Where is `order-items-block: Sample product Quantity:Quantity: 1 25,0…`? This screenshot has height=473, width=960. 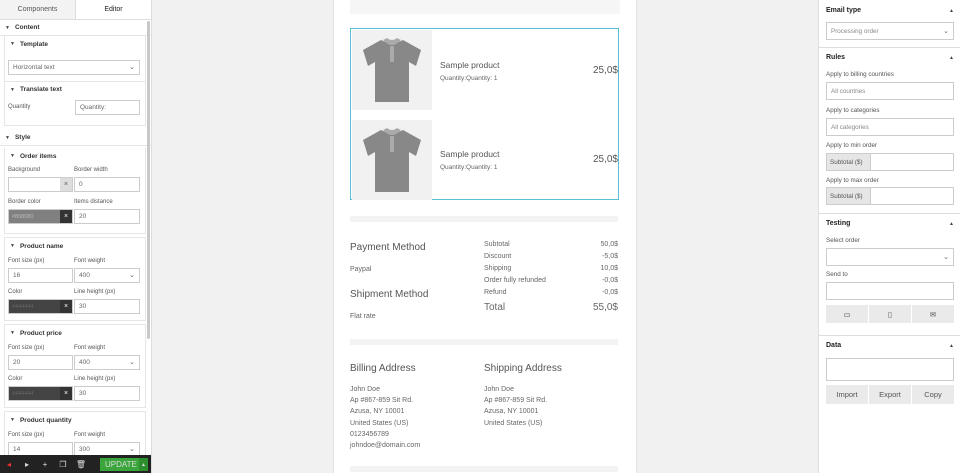 order-items-block: Sample product Quantity:Quantity: 1 25,0… is located at coordinates (484, 114).